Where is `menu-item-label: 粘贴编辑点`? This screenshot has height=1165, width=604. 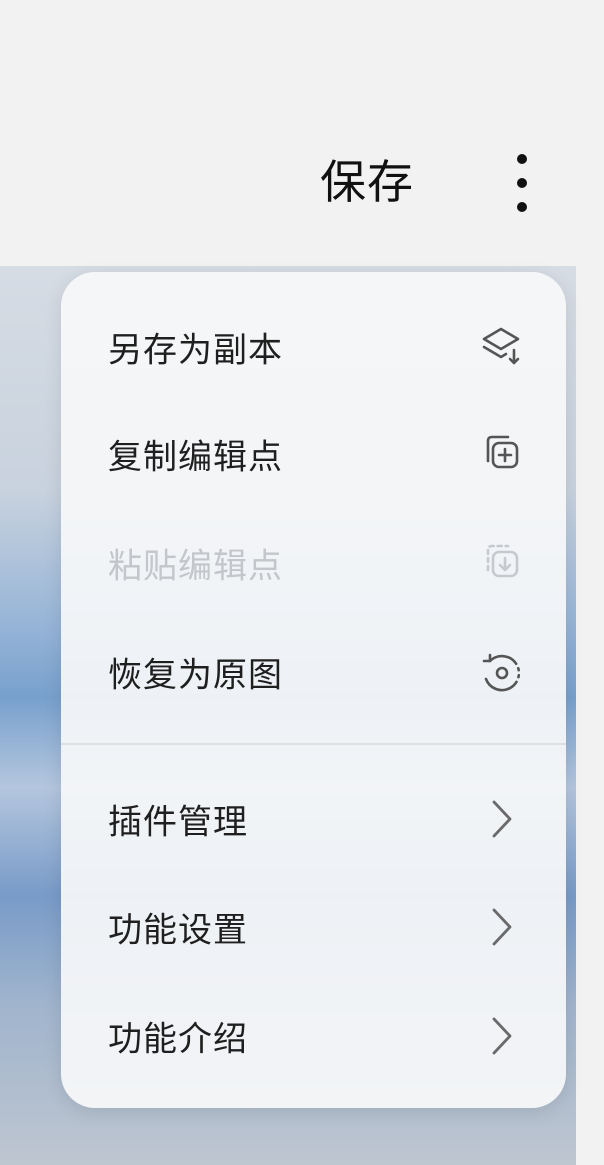
menu-item-label: 粘贴编辑点 is located at coordinates (195, 566).